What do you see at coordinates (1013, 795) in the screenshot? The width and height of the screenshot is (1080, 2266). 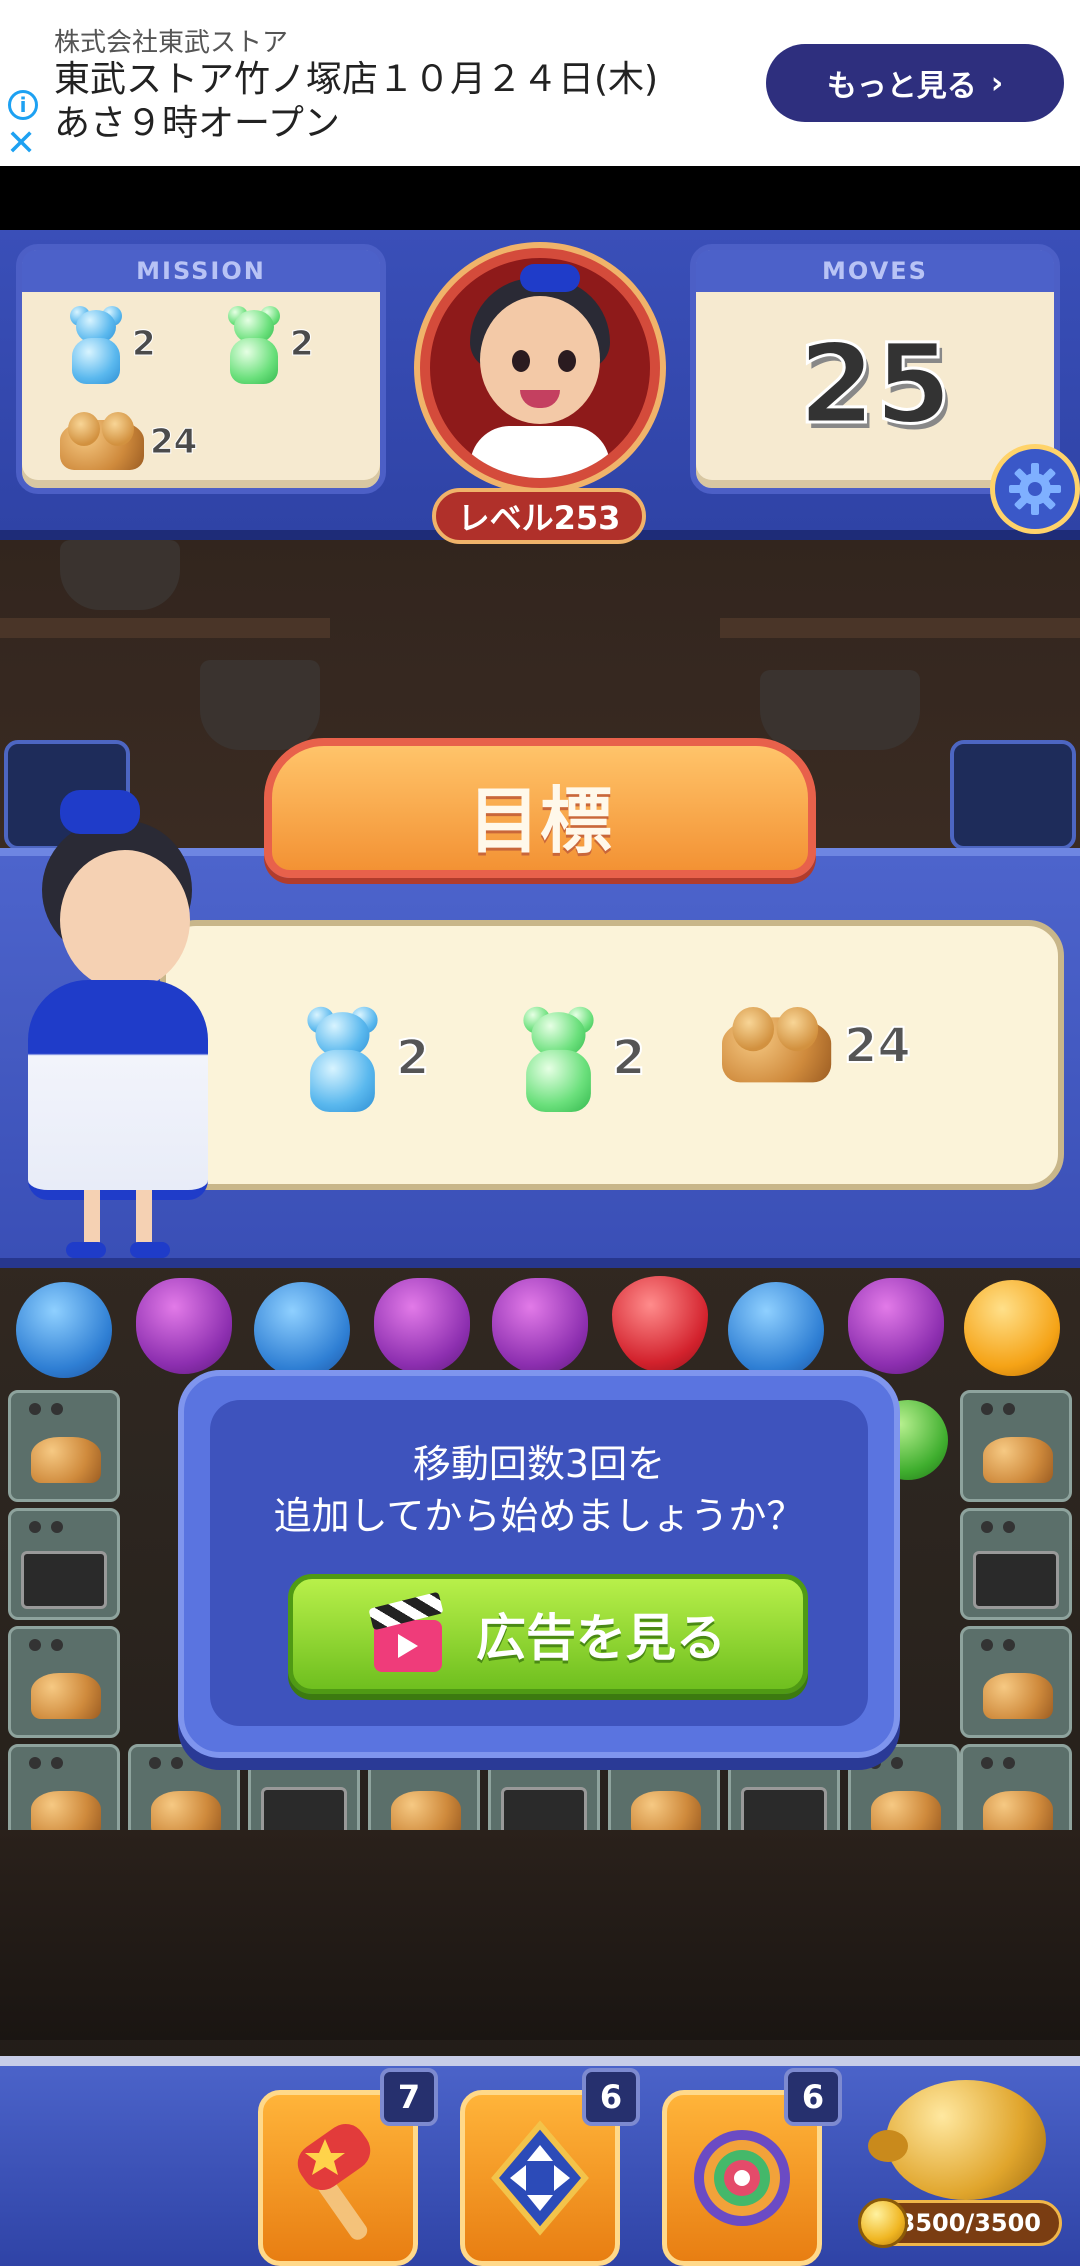 I see `side-tile-right` at bounding box center [1013, 795].